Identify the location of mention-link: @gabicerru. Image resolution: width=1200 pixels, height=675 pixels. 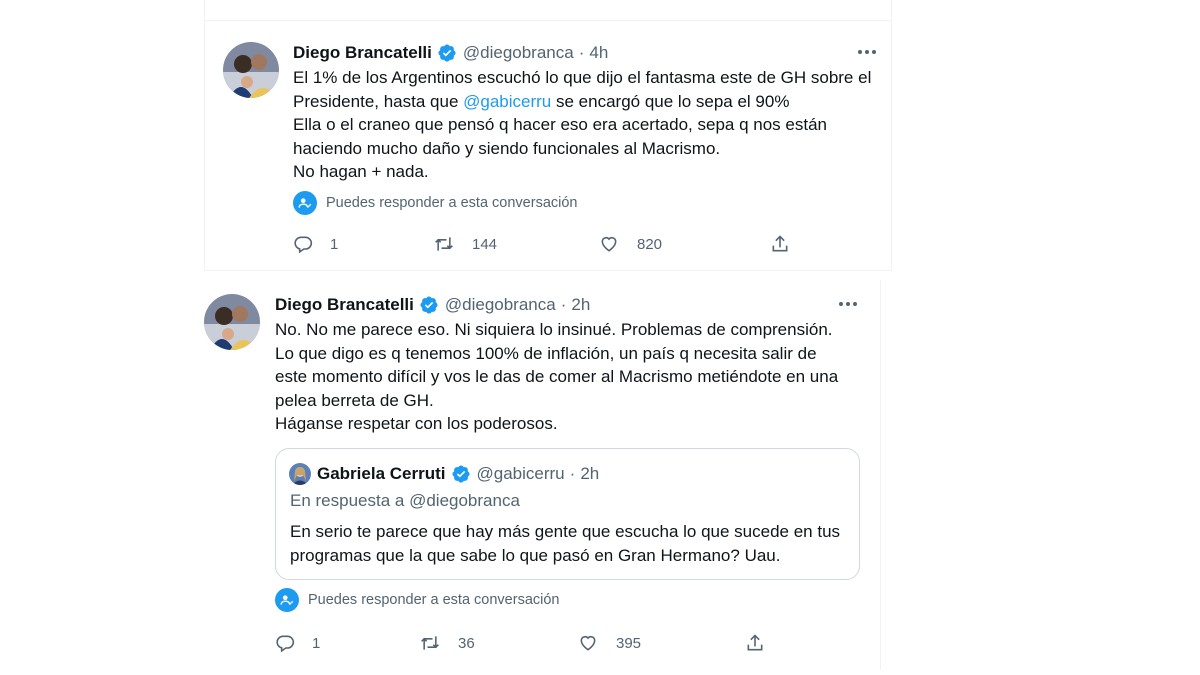
(507, 101).